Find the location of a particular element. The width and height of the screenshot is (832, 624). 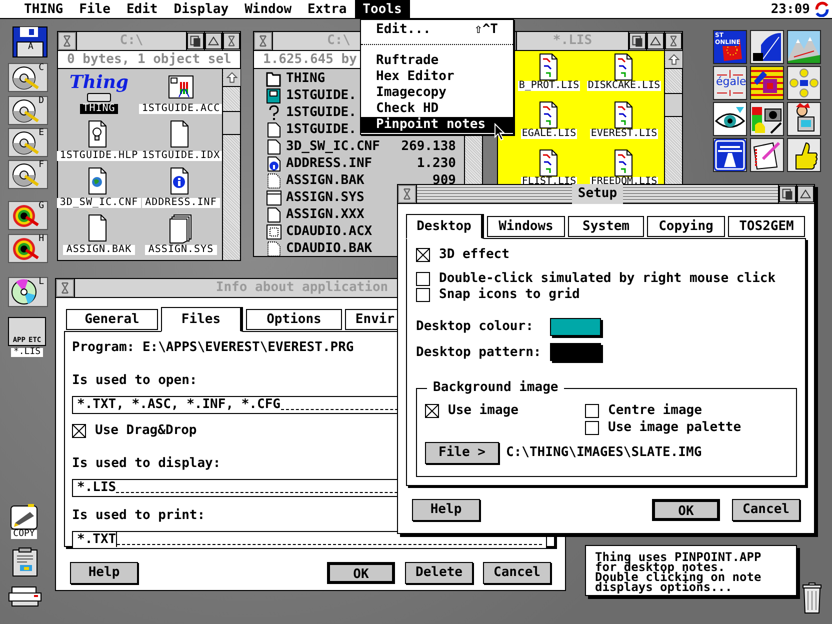

file-name: THING is located at coordinates (306, 78).